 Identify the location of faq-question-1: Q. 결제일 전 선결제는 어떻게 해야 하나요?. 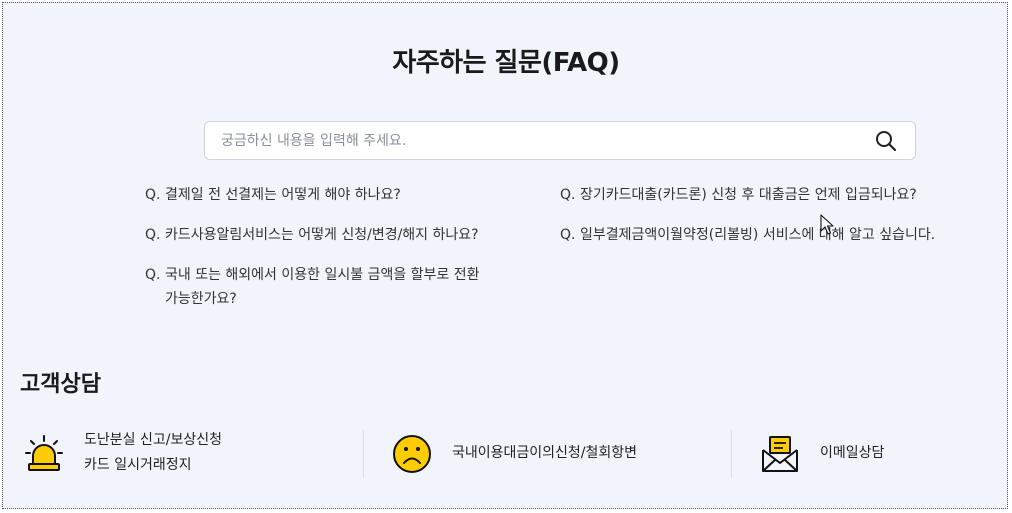
(273, 195).